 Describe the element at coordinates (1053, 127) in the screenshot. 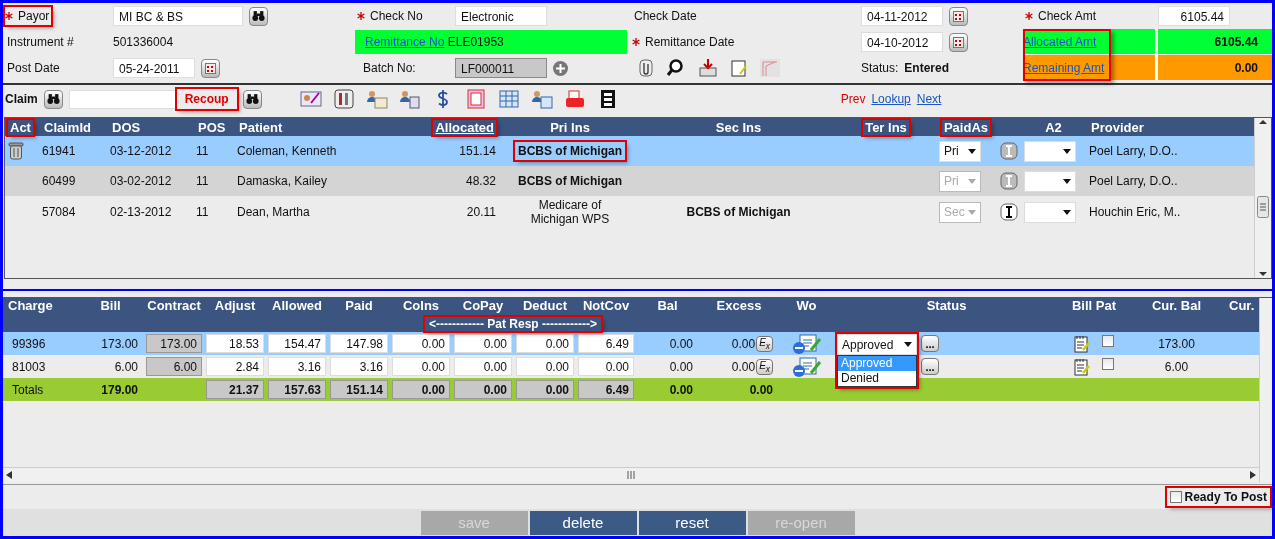

I see `column-header: A2` at that location.